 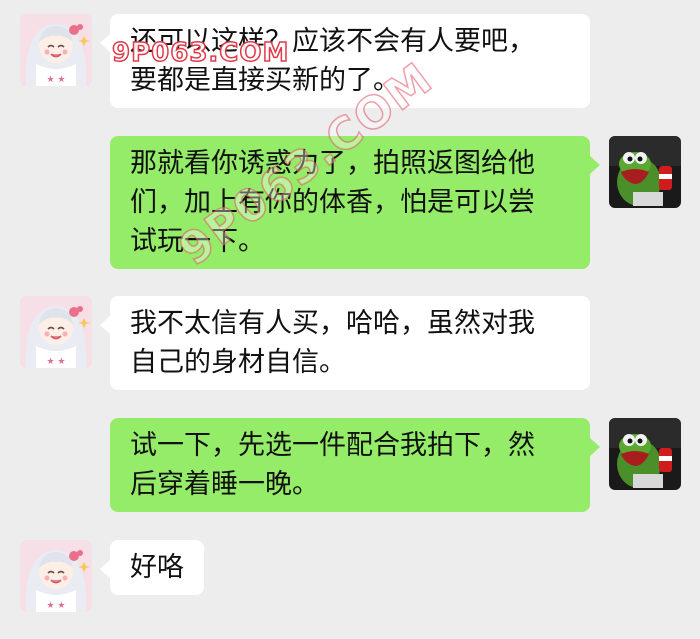 I want to click on message-text-line: 好咯, so click(x=157, y=567).